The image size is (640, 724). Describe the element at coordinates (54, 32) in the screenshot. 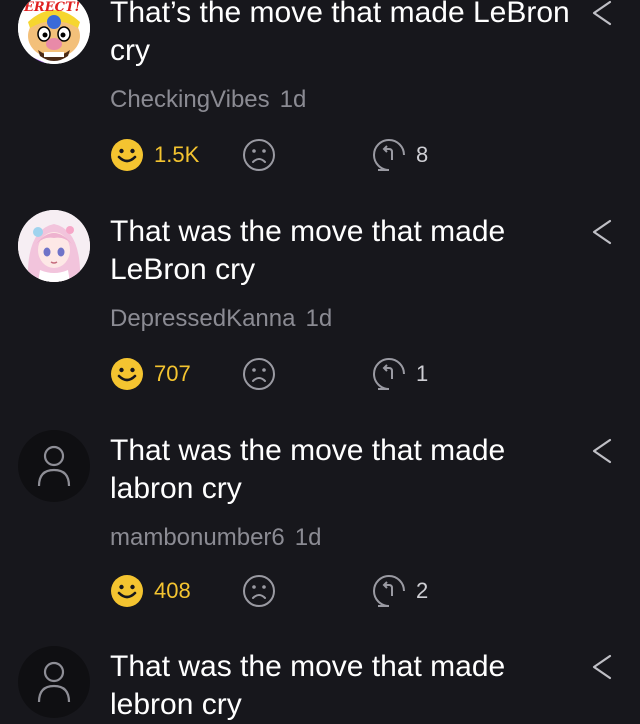

I see `avatar: ERECT!` at that location.